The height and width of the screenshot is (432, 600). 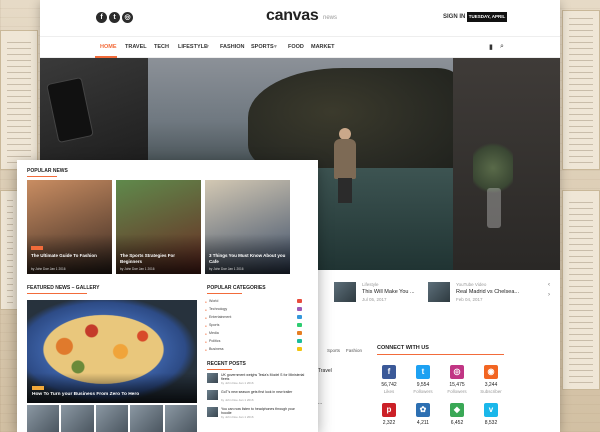 What do you see at coordinates (42, 176) in the screenshot?
I see `popular-news-underline` at bounding box center [42, 176].